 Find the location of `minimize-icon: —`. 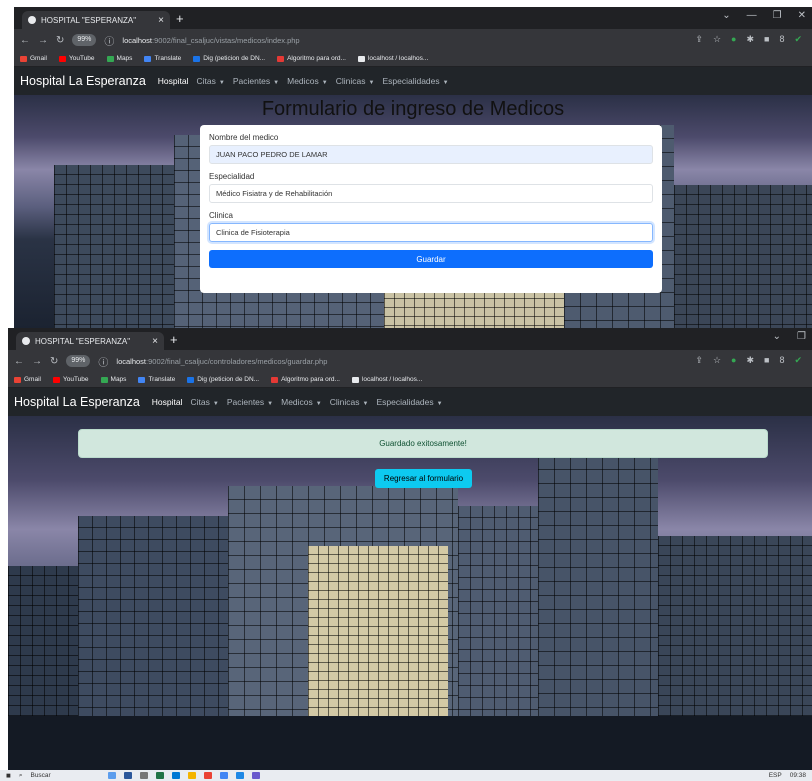

minimize-icon: — is located at coordinates (752, 15).